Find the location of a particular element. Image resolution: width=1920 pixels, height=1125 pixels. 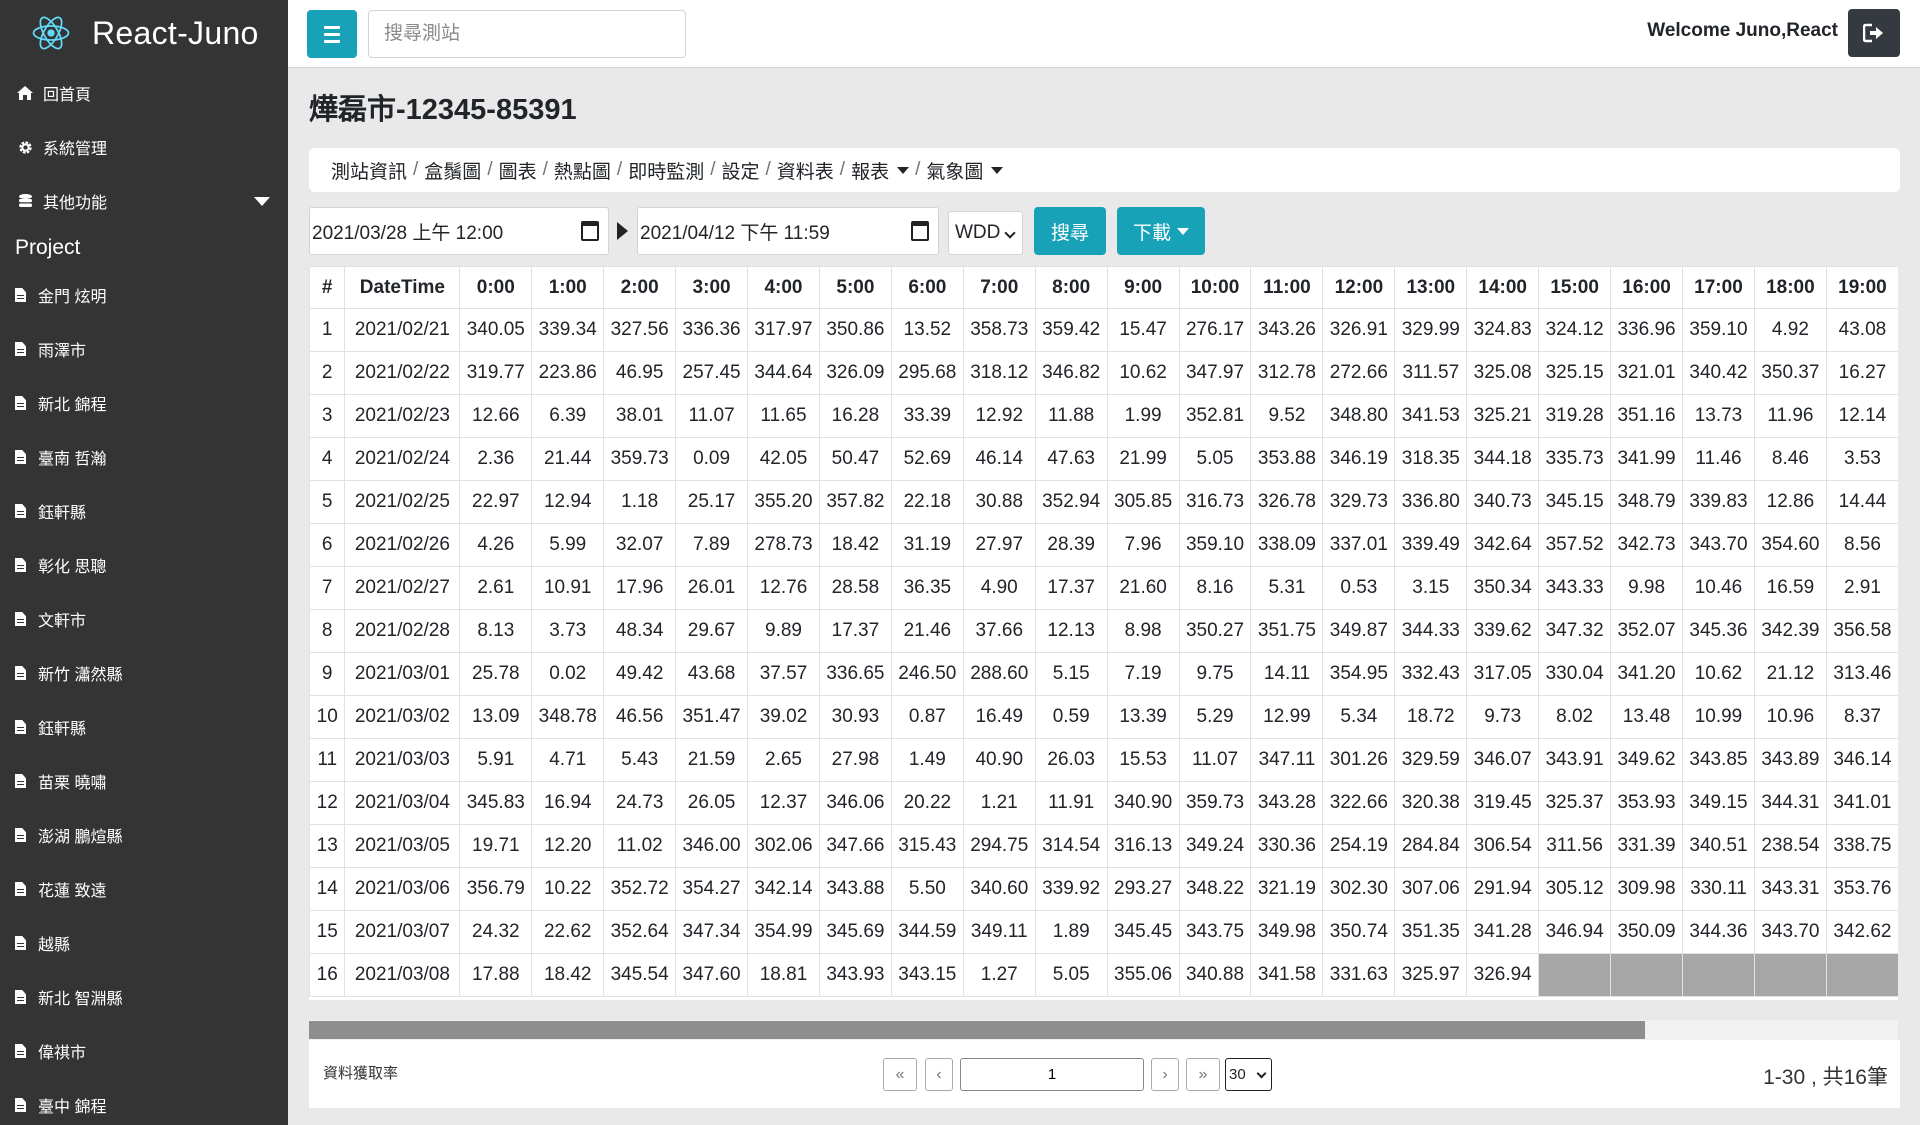

column-header: 12:00 is located at coordinates (1359, 287).